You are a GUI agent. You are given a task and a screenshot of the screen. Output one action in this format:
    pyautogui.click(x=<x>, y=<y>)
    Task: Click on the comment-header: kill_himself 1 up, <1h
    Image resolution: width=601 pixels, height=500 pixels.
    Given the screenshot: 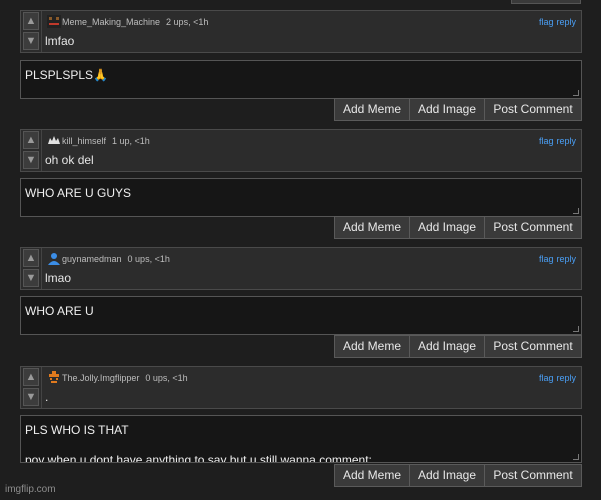 What is the action you would take?
    pyautogui.click(x=106, y=141)
    